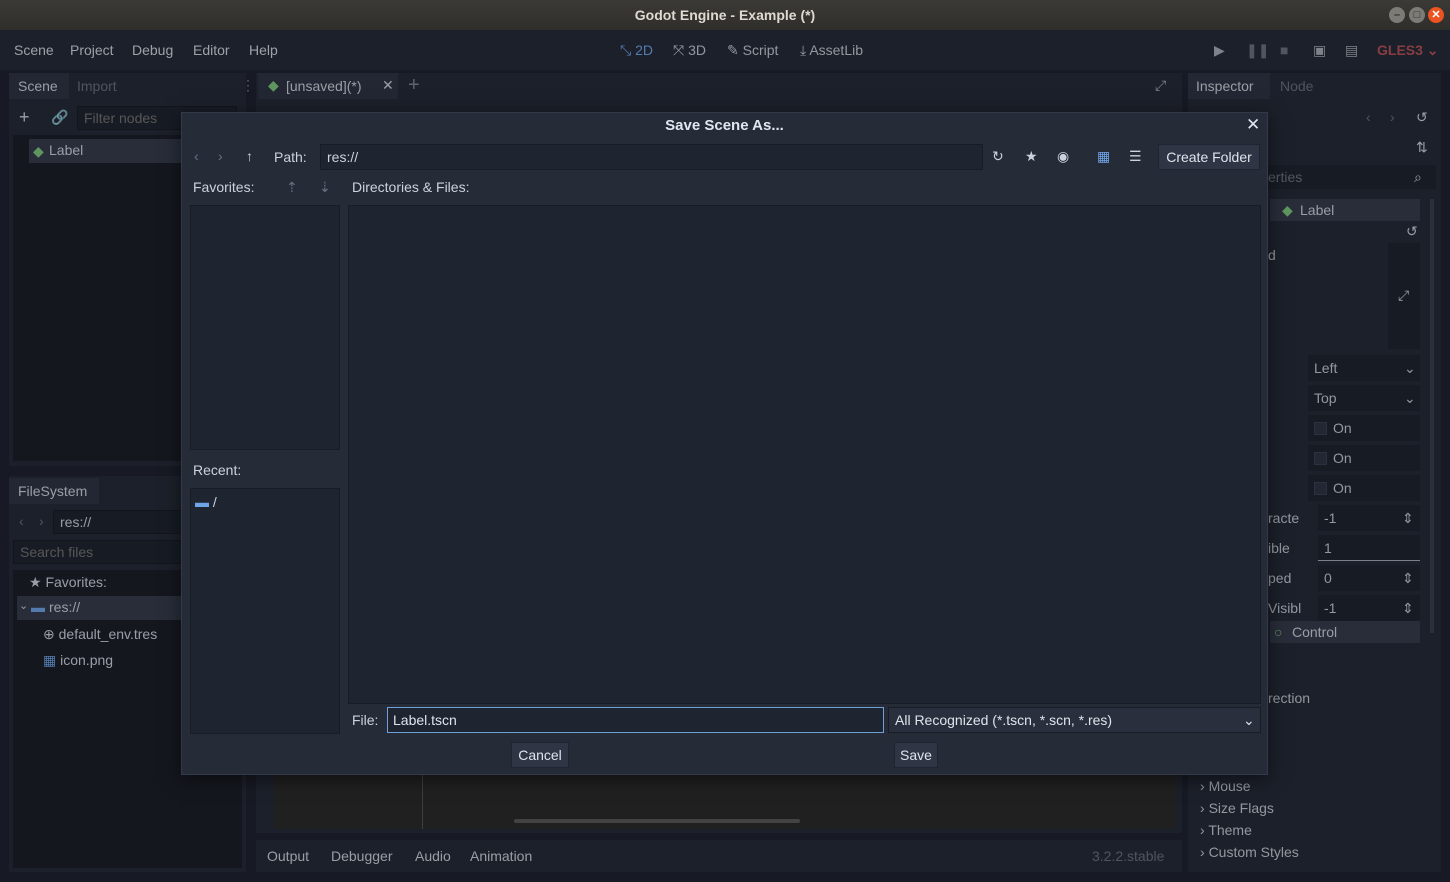 Image resolution: width=1450 pixels, height=882 pixels. Describe the element at coordinates (651, 157) in the screenshot. I see `path-input: res://` at that location.